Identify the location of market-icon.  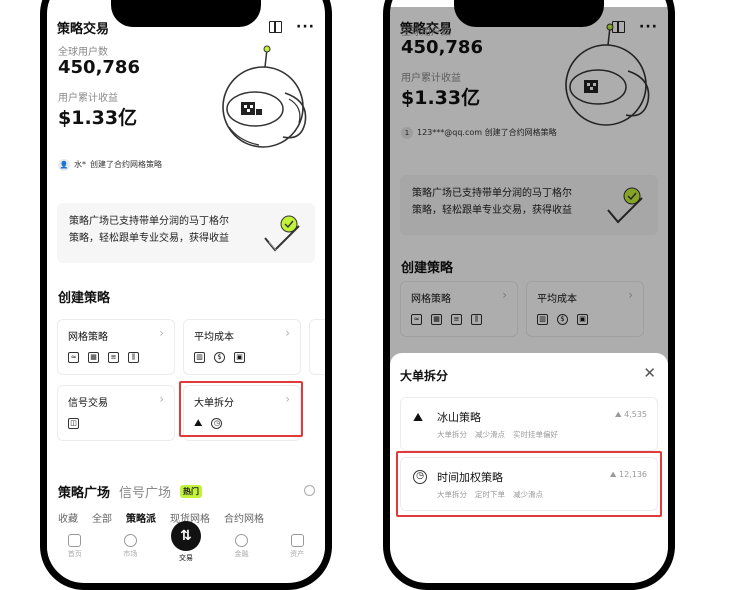
(130, 540).